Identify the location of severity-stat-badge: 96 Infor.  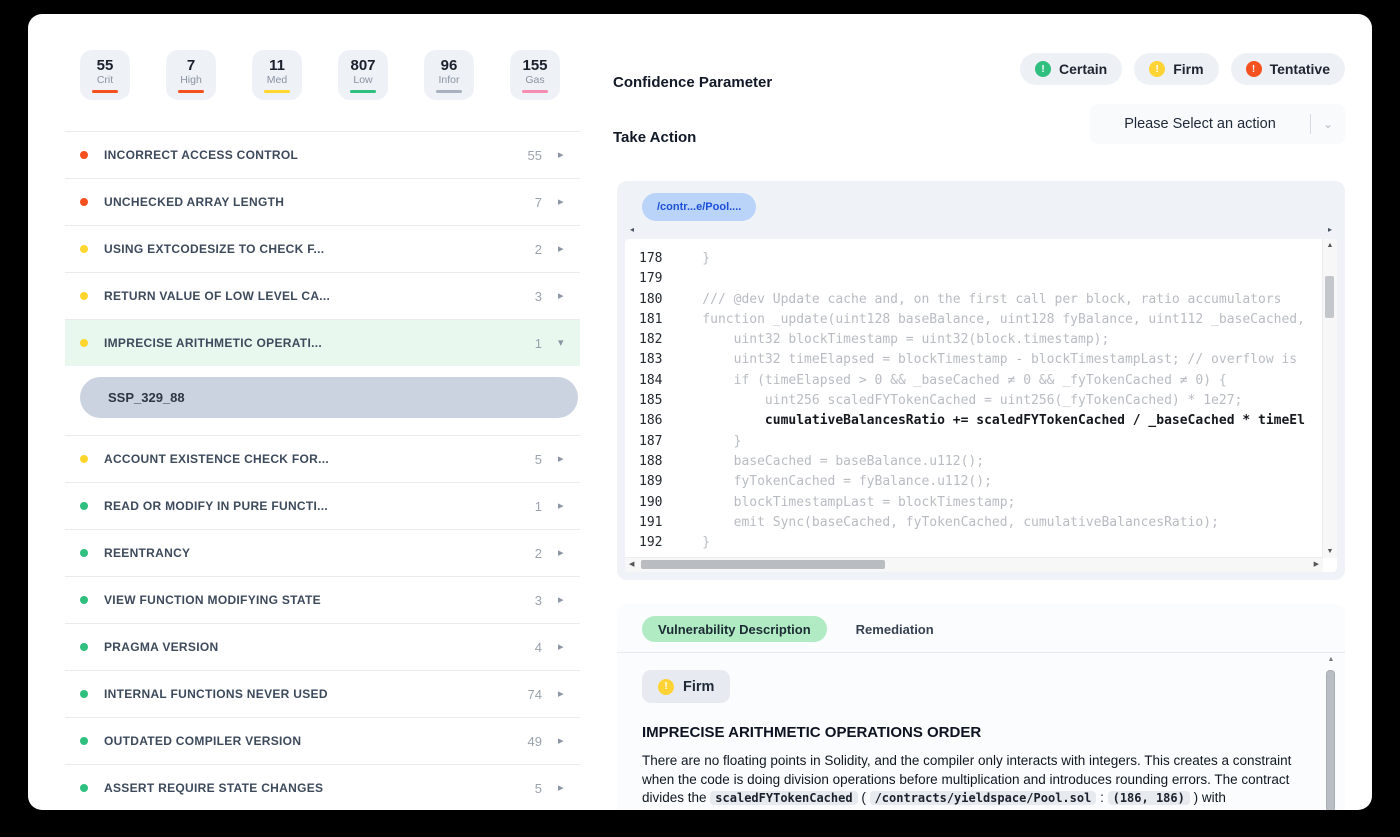
(449, 75).